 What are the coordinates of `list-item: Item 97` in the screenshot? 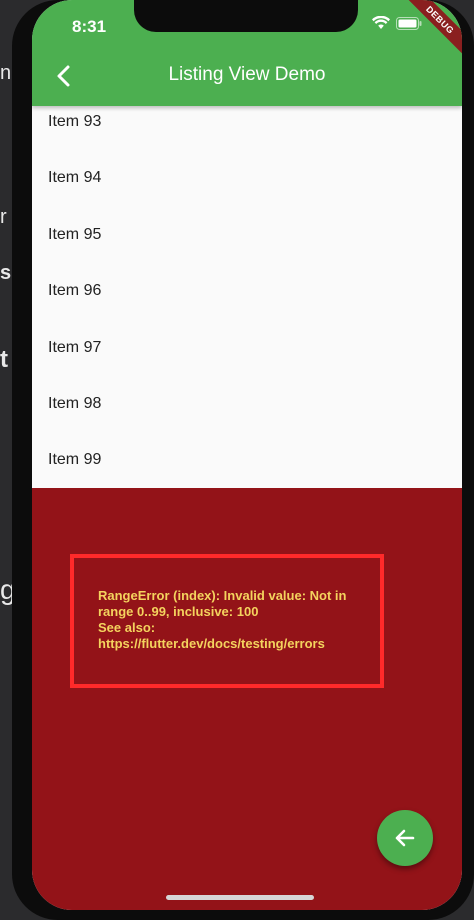 It's located at (247, 348).